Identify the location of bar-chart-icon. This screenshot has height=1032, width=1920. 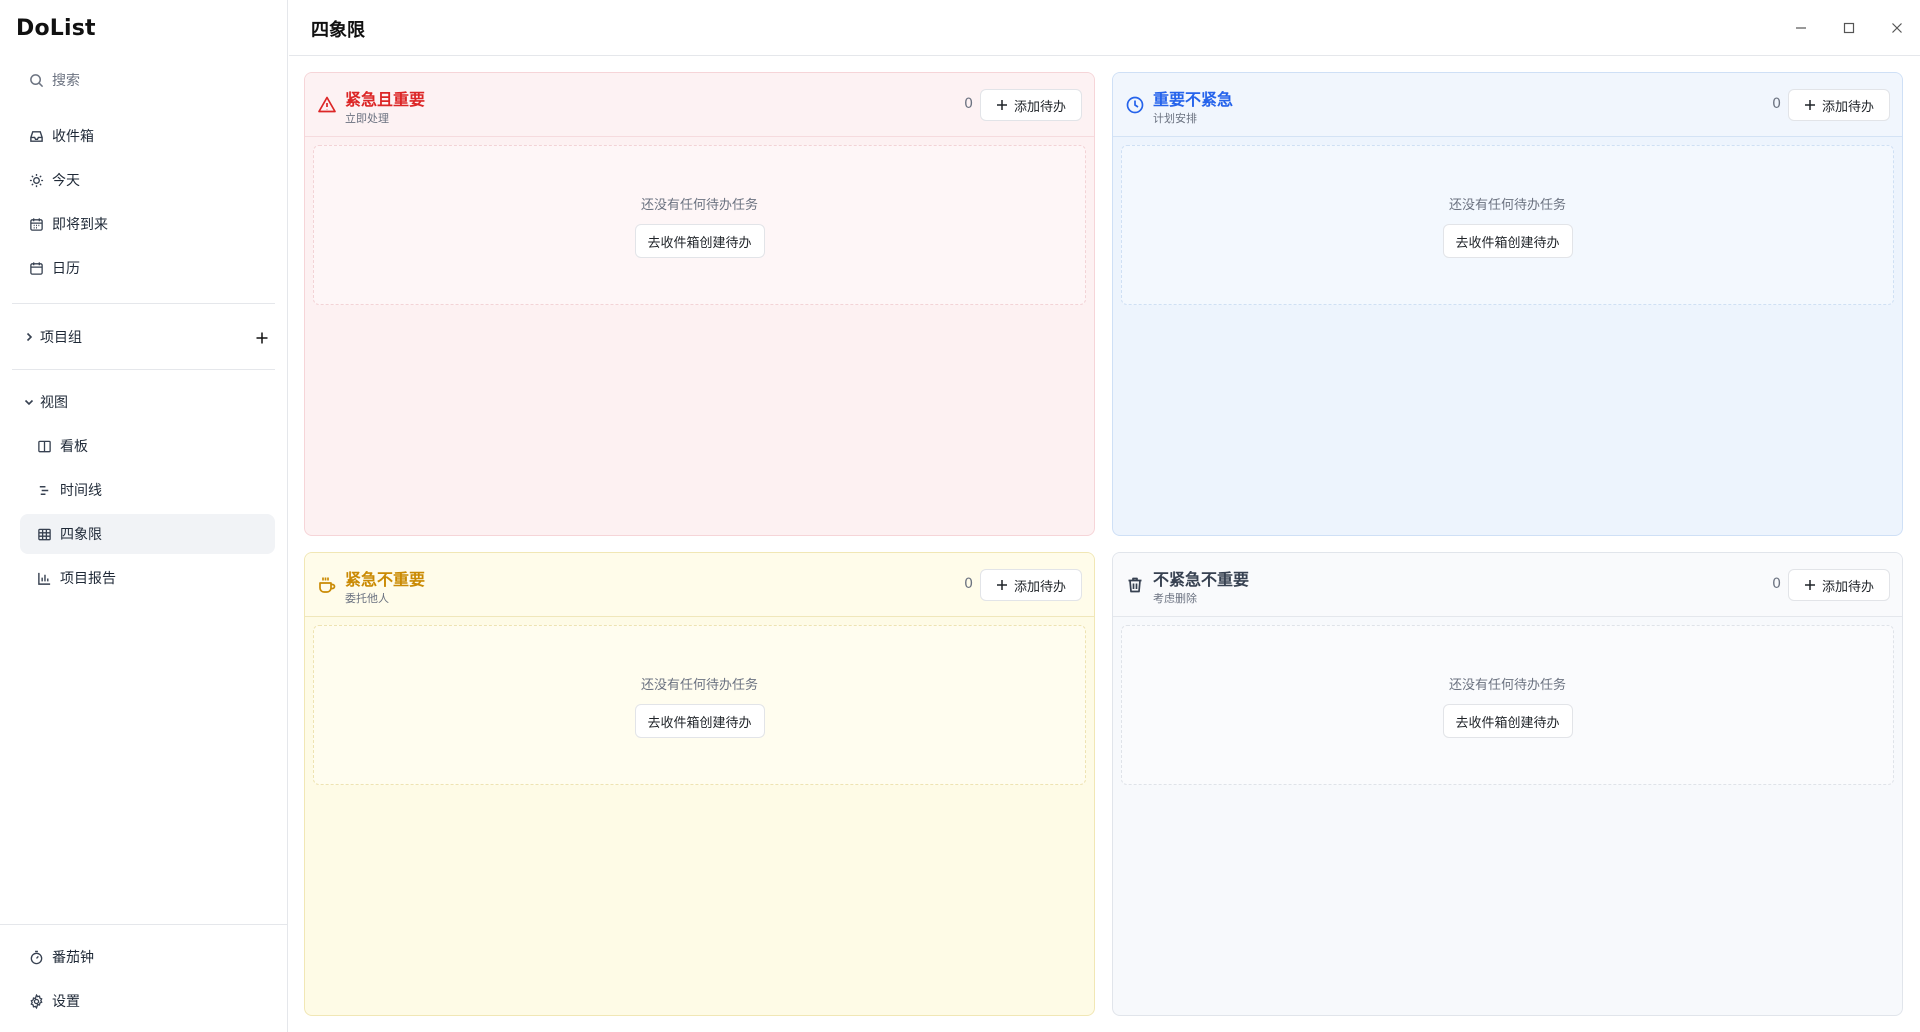
(44, 578).